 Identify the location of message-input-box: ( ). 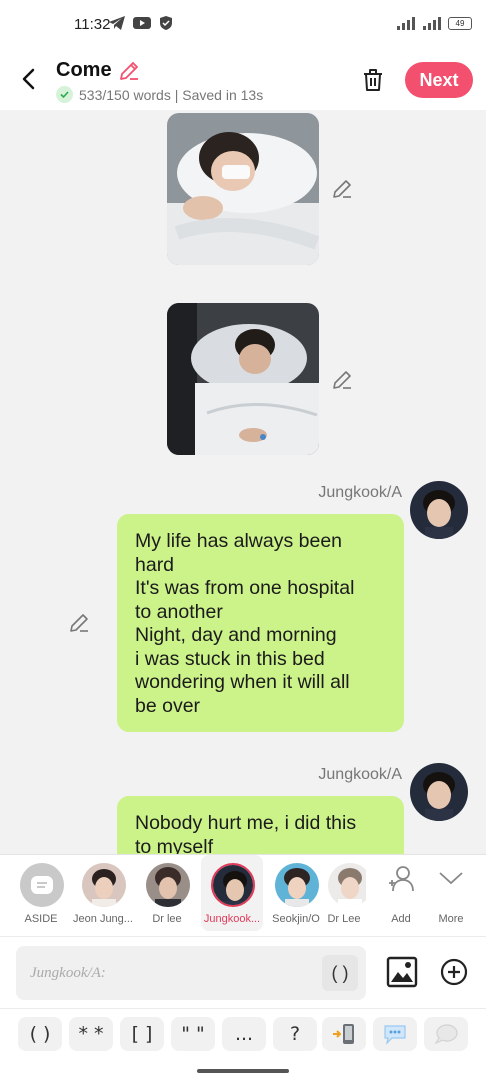
(191, 973).